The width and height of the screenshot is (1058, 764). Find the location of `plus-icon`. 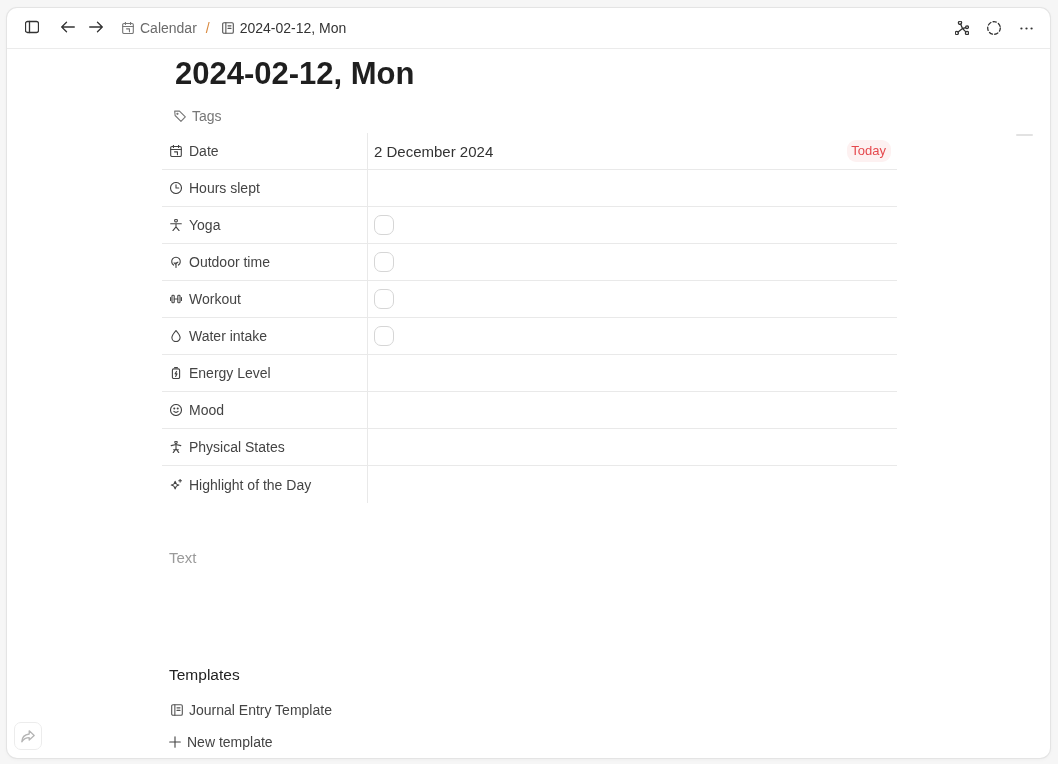

plus-icon is located at coordinates (175, 742).